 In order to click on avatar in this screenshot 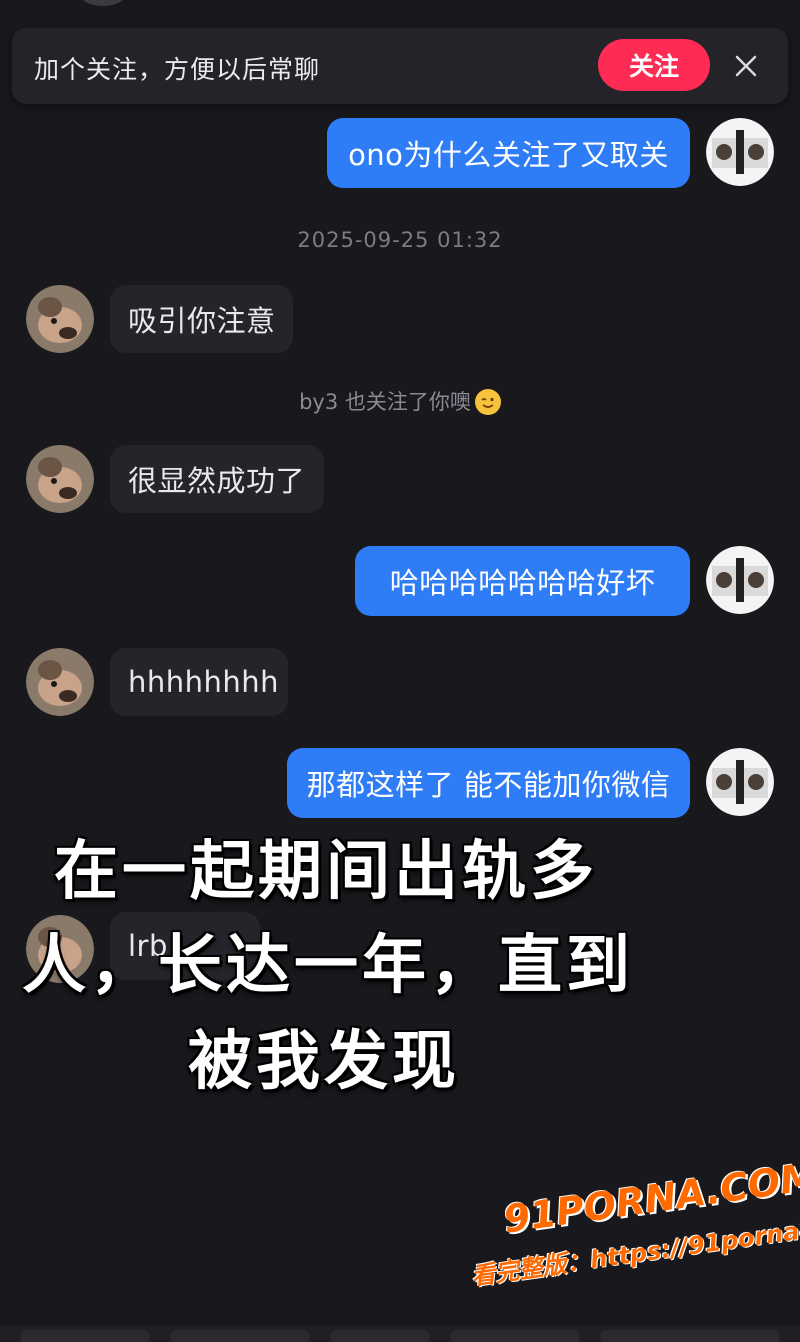, I will do `click(103, 3)`.